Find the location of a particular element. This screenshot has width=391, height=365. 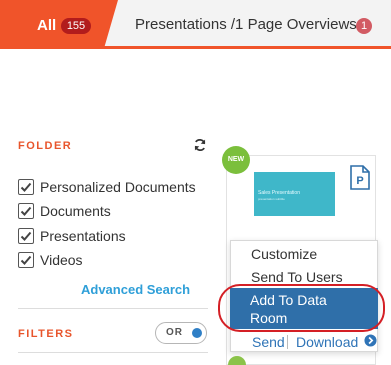

tab-all-label: All is located at coordinates (46, 25).